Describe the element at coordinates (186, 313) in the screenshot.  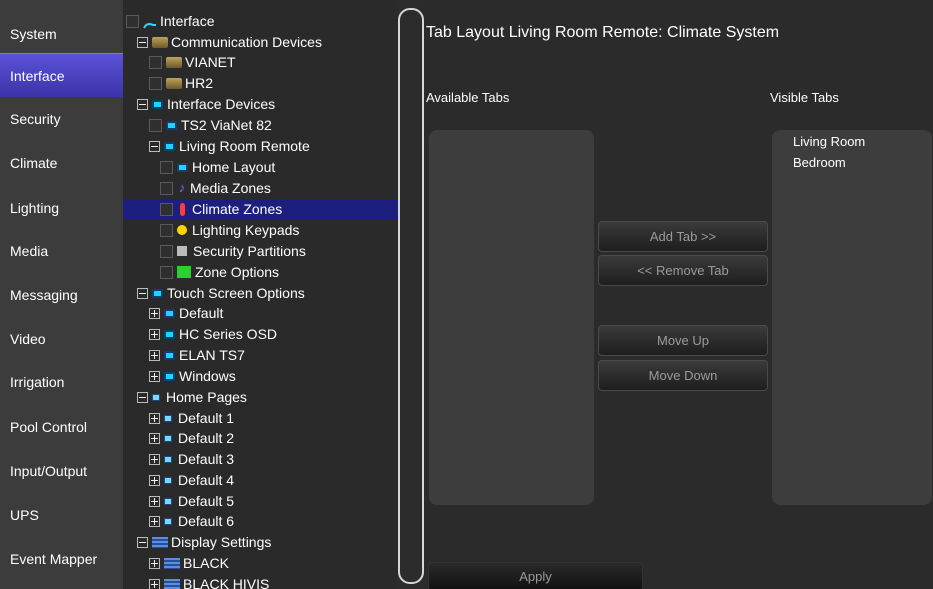
I see `tree-node-default: Default` at that location.